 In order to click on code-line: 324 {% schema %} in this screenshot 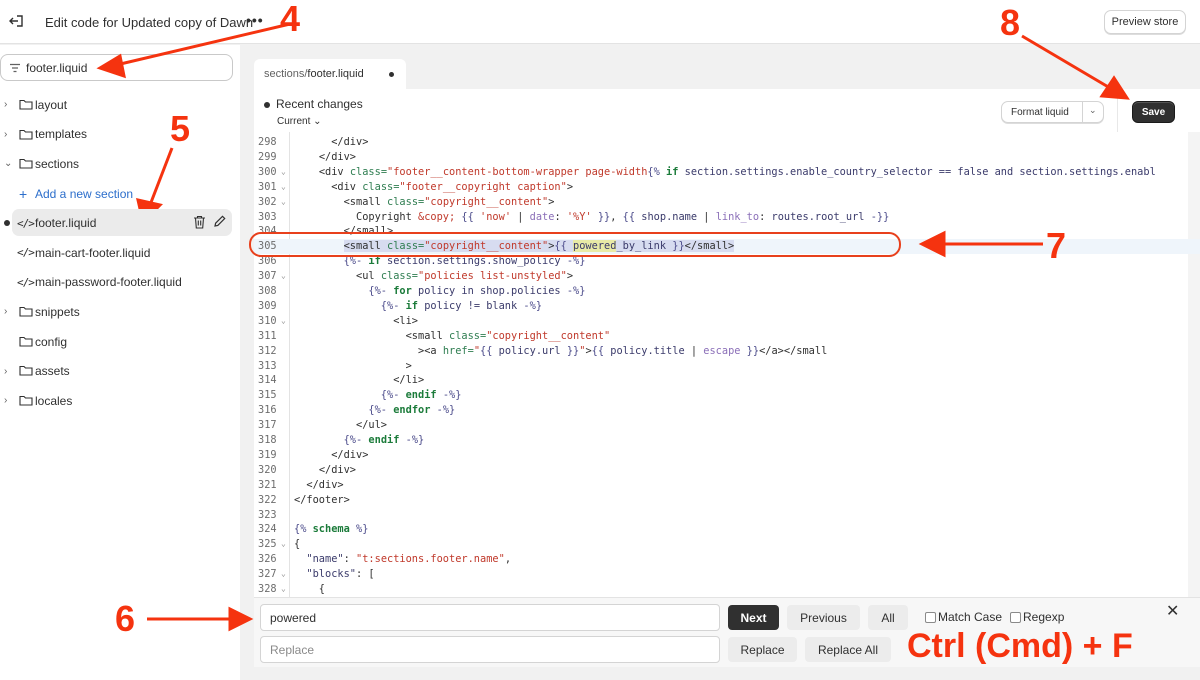, I will do `click(727, 529)`.